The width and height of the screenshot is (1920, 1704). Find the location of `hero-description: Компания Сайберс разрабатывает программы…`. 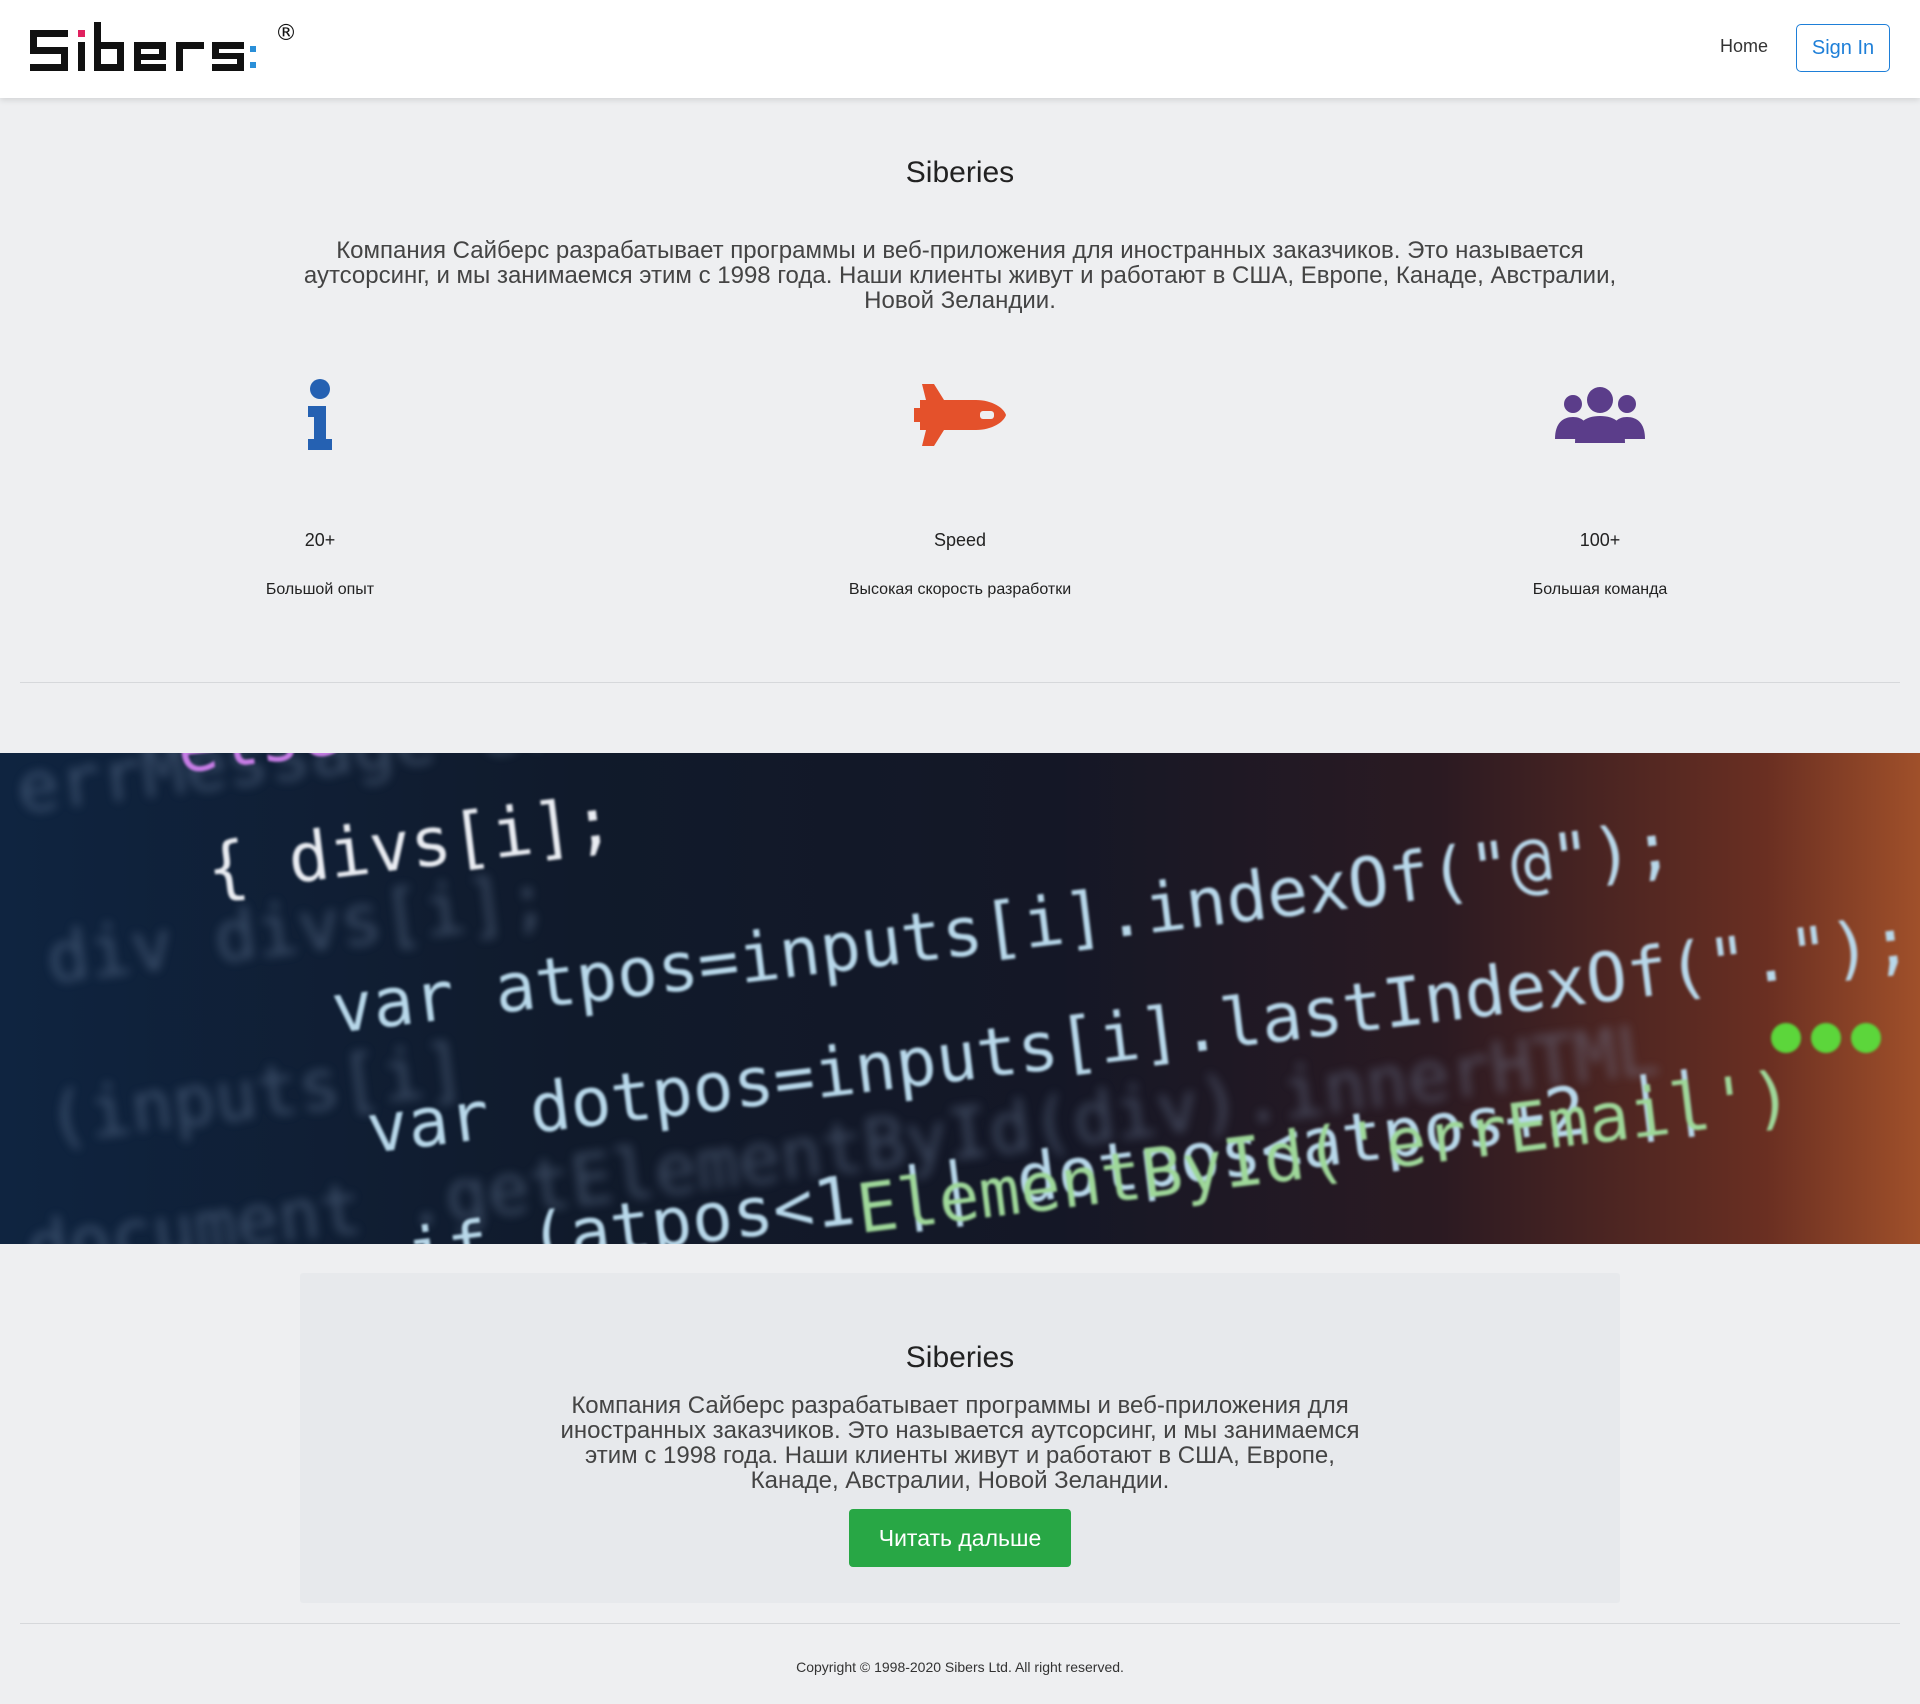

hero-description: Компания Сайберс разрабатывает программы… is located at coordinates (960, 275).